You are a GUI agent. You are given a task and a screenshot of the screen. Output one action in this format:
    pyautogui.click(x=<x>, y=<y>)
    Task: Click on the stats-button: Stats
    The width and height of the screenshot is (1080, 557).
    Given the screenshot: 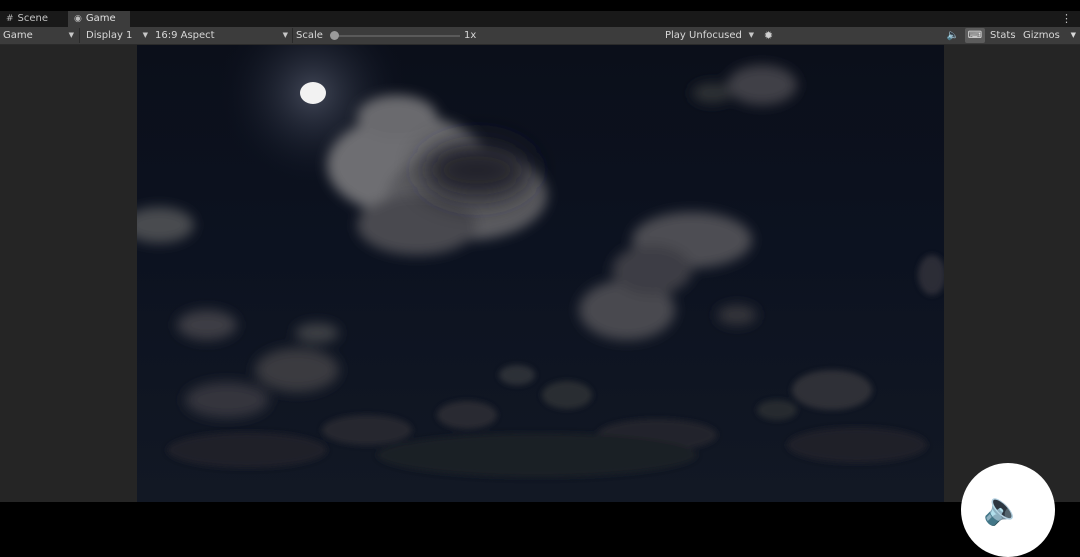 What is the action you would take?
    pyautogui.click(x=1003, y=35)
    